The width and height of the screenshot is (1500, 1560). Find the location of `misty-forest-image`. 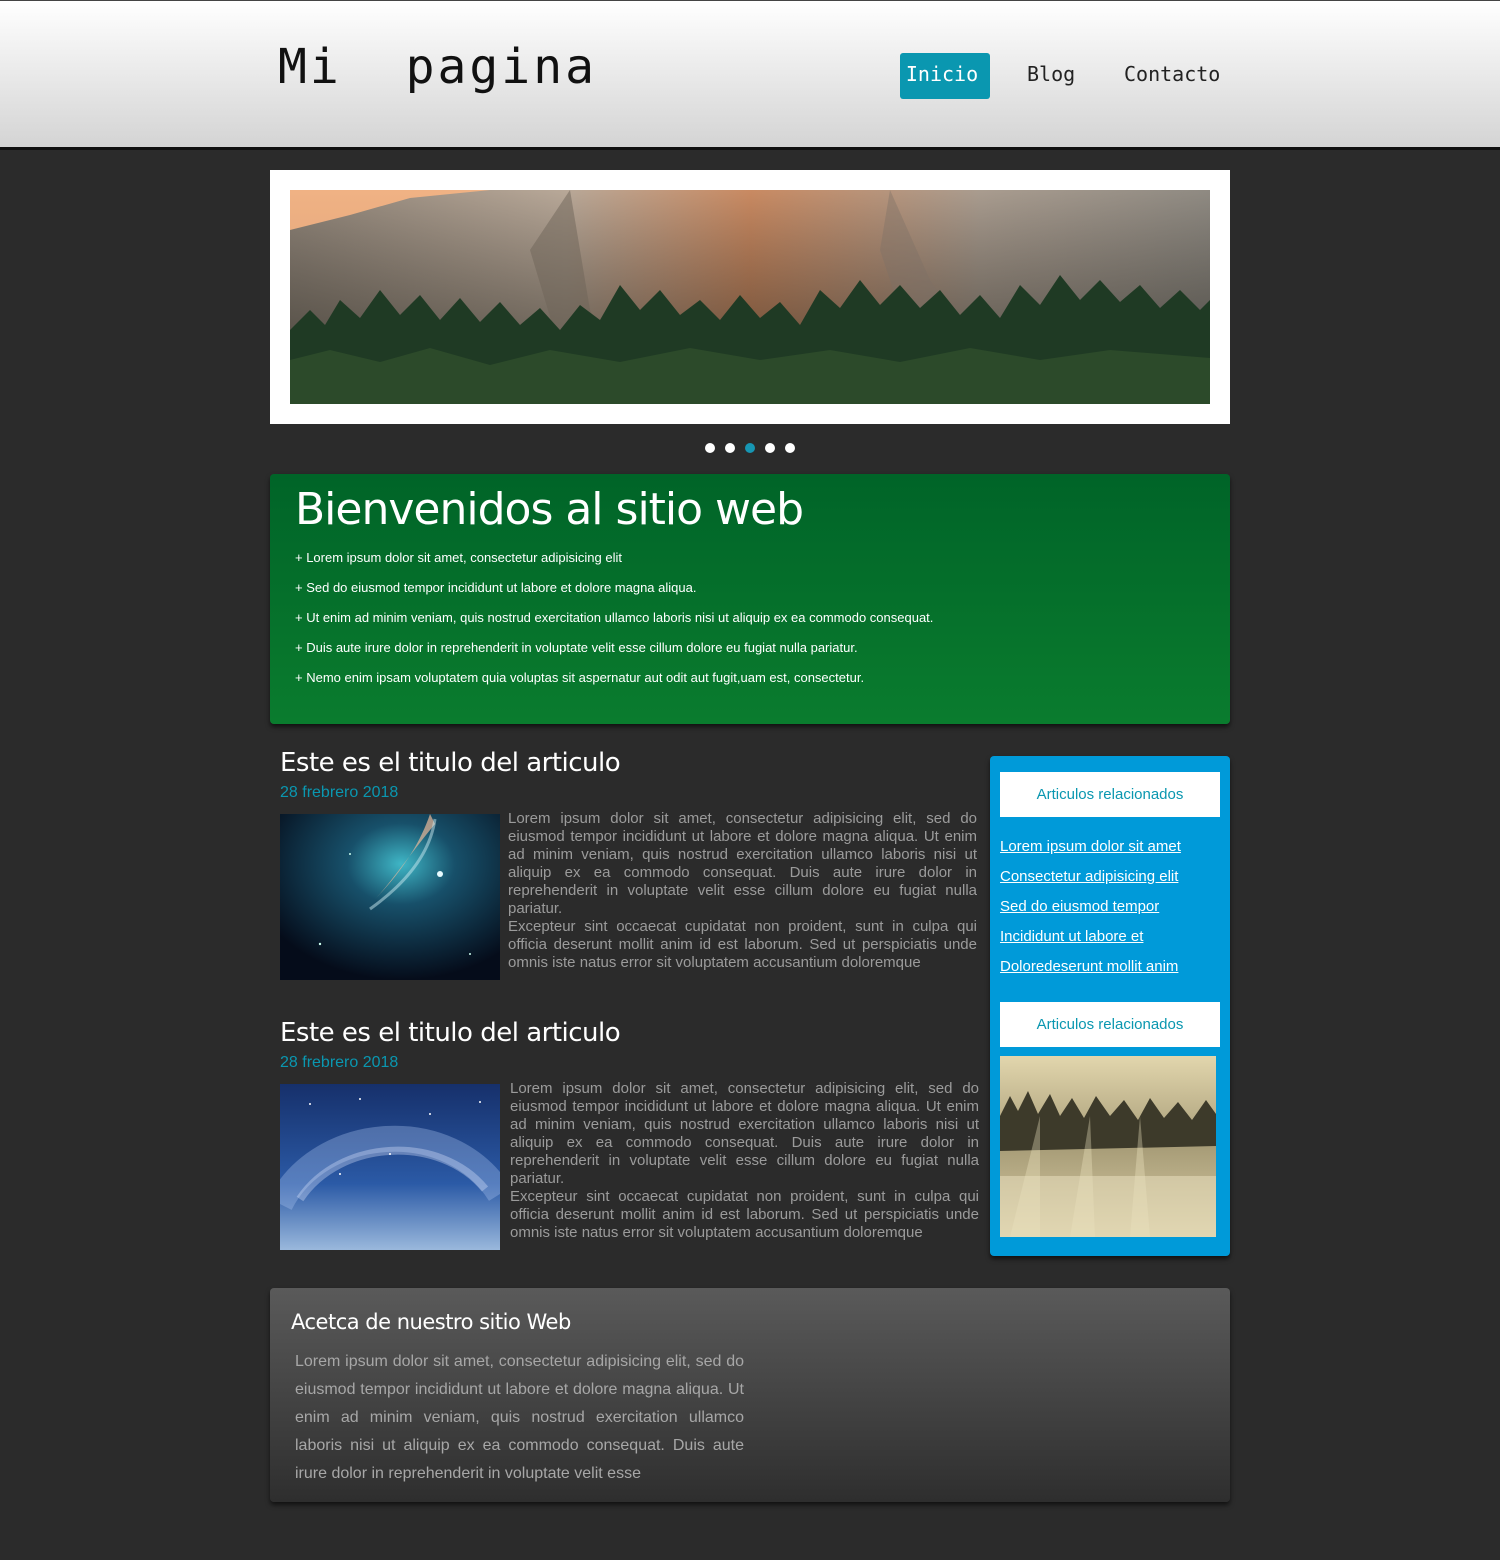

misty-forest-image is located at coordinates (1108, 1146).